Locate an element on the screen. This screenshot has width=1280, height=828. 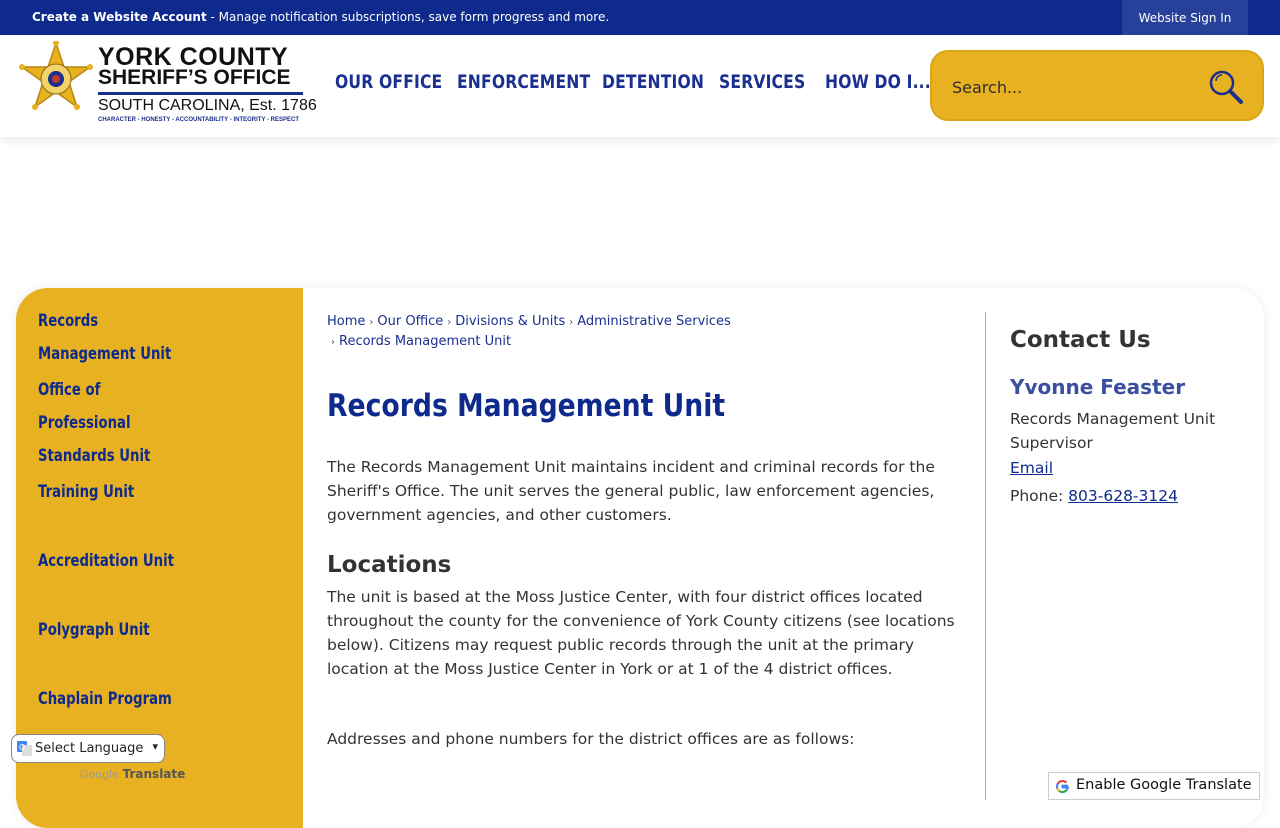
google-translate-icon: G is located at coordinates (24, 748).